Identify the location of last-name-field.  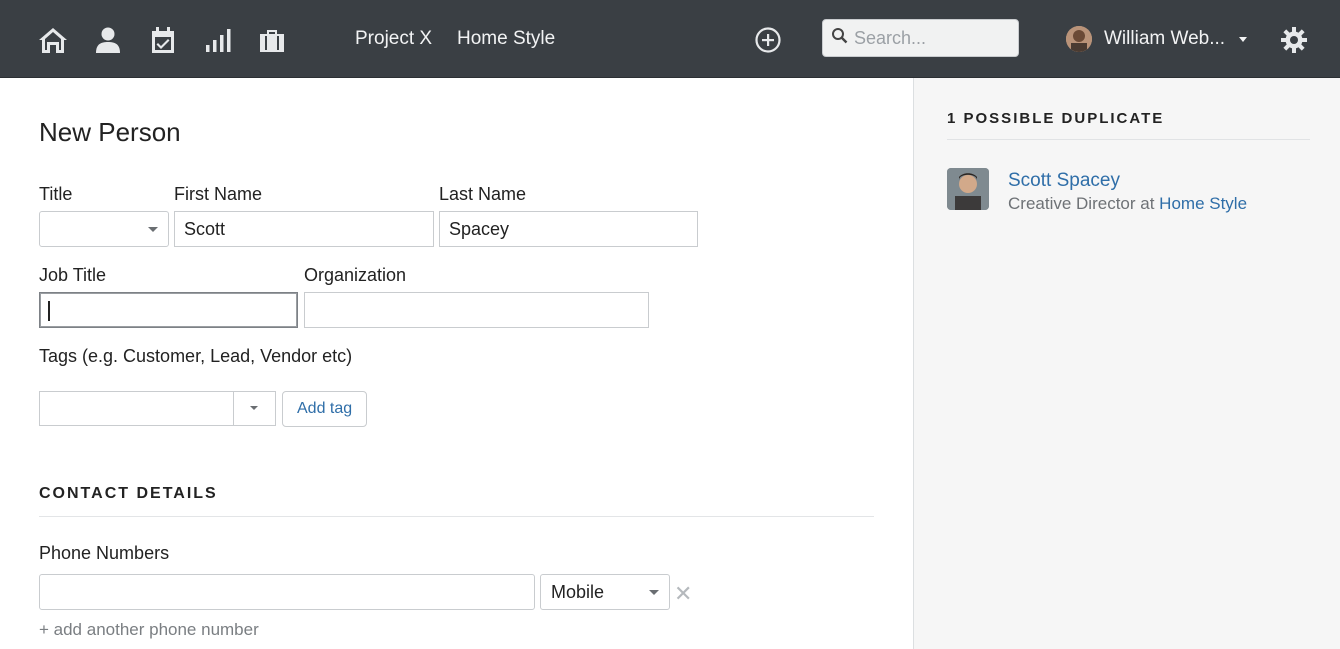
(568, 229).